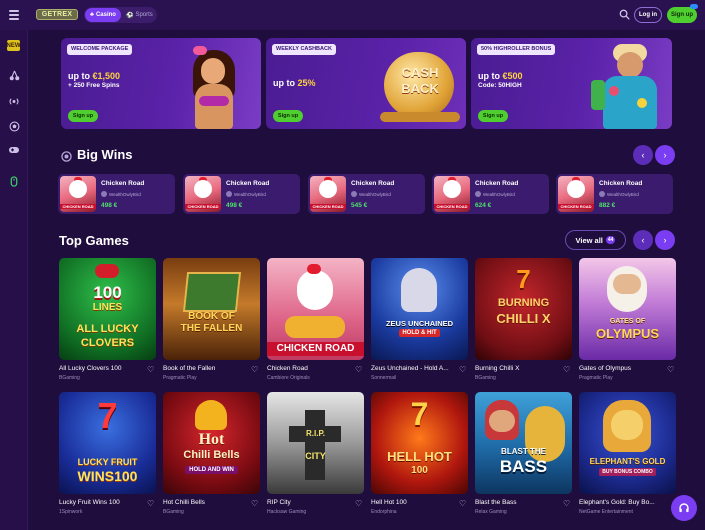 Image resolution: width=705 pixels, height=530 pixels. I want to click on game-art: CHICKEN ROAD, so click(315, 309).